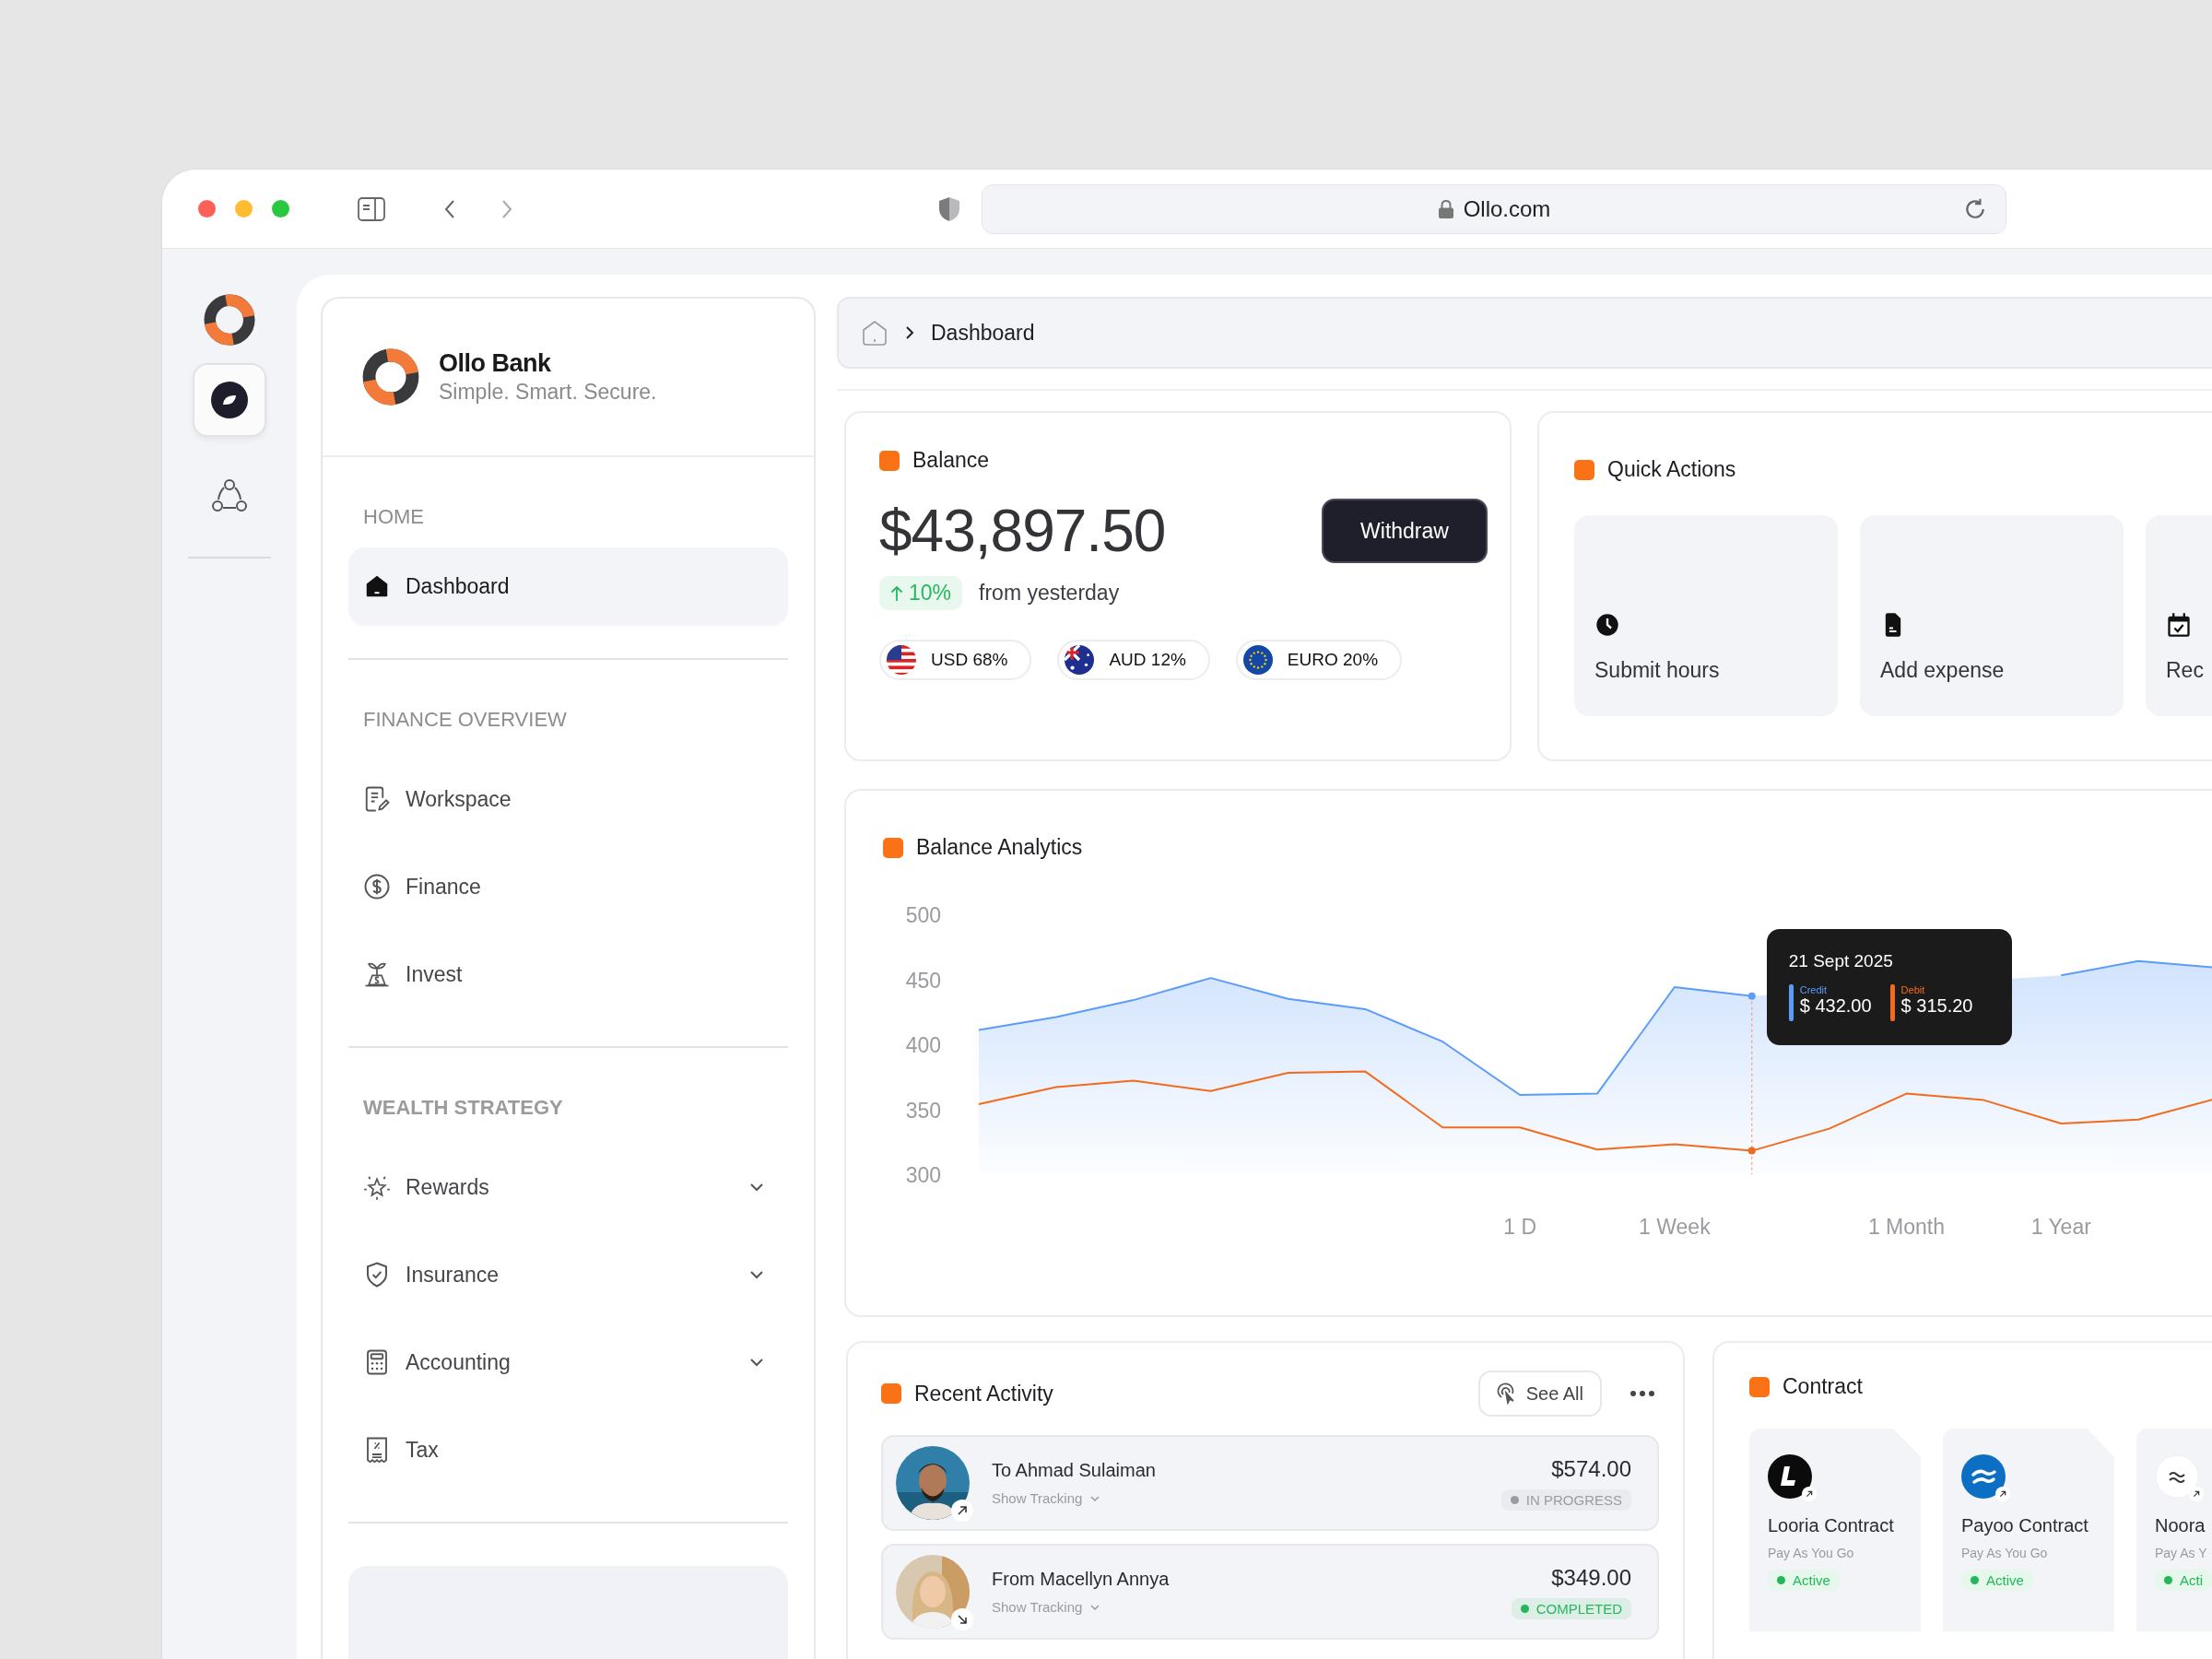  Describe the element at coordinates (1841, 961) in the screenshot. I see `tooltip-date: 21 Sept 2025` at that location.